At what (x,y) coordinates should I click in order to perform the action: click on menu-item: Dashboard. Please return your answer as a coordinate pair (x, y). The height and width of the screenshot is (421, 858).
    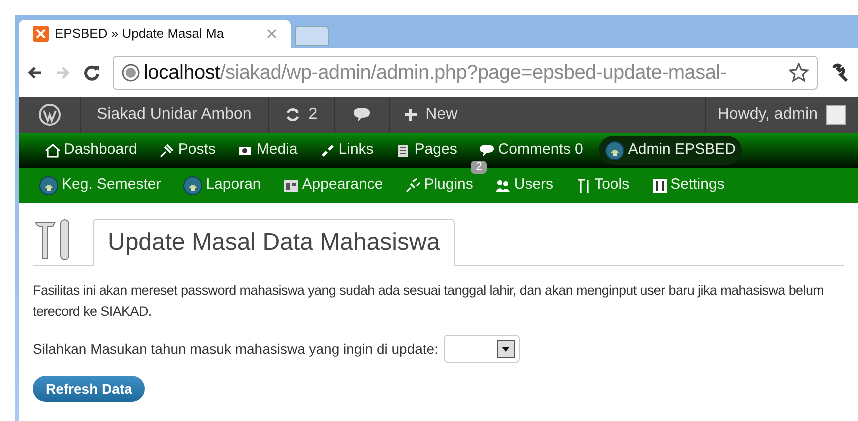
    Looking at the image, I should click on (91, 150).